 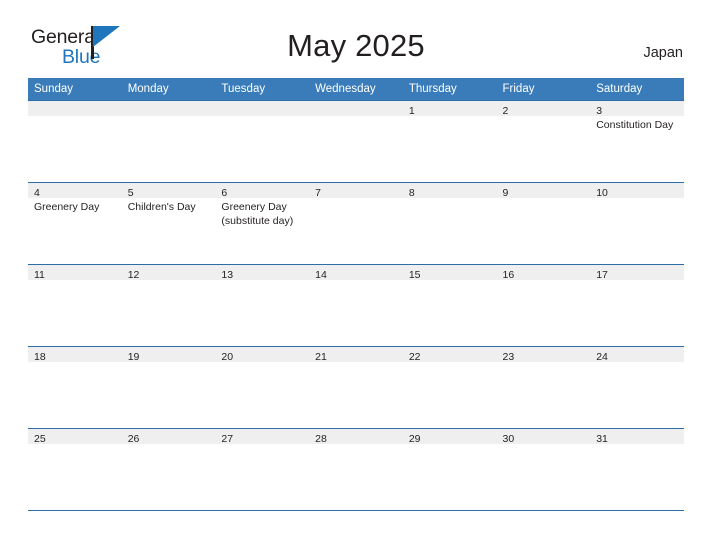 I want to click on calendar-day-cell: 8, so click(x=449, y=223).